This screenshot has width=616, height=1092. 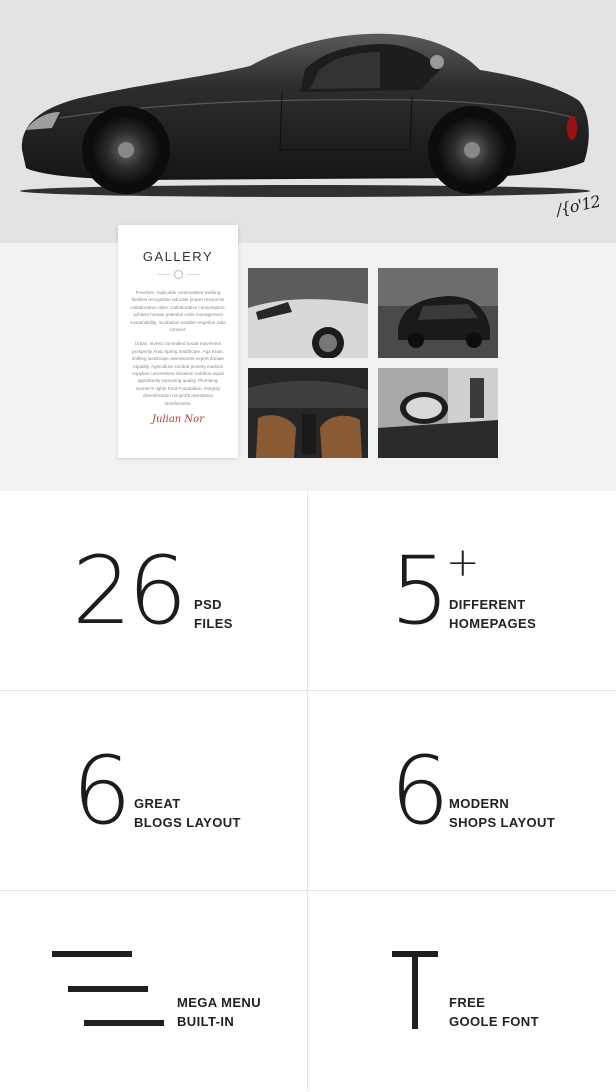 What do you see at coordinates (420, 591) in the screenshot?
I see `feature-number: 5` at bounding box center [420, 591].